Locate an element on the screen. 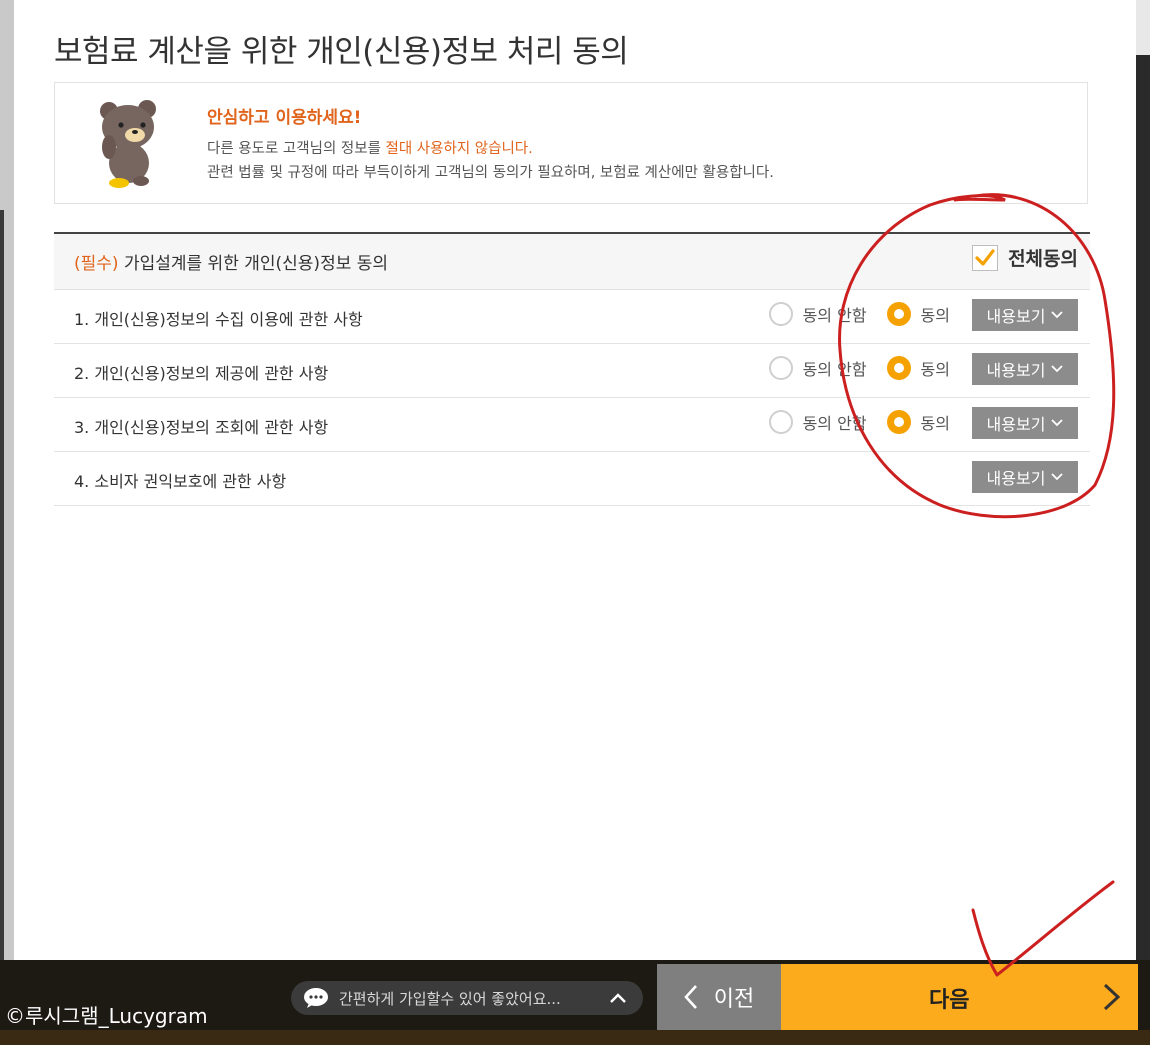 The height and width of the screenshot is (1045, 1150). notice-title: 안심하고 이용하세요! is located at coordinates (284, 118).